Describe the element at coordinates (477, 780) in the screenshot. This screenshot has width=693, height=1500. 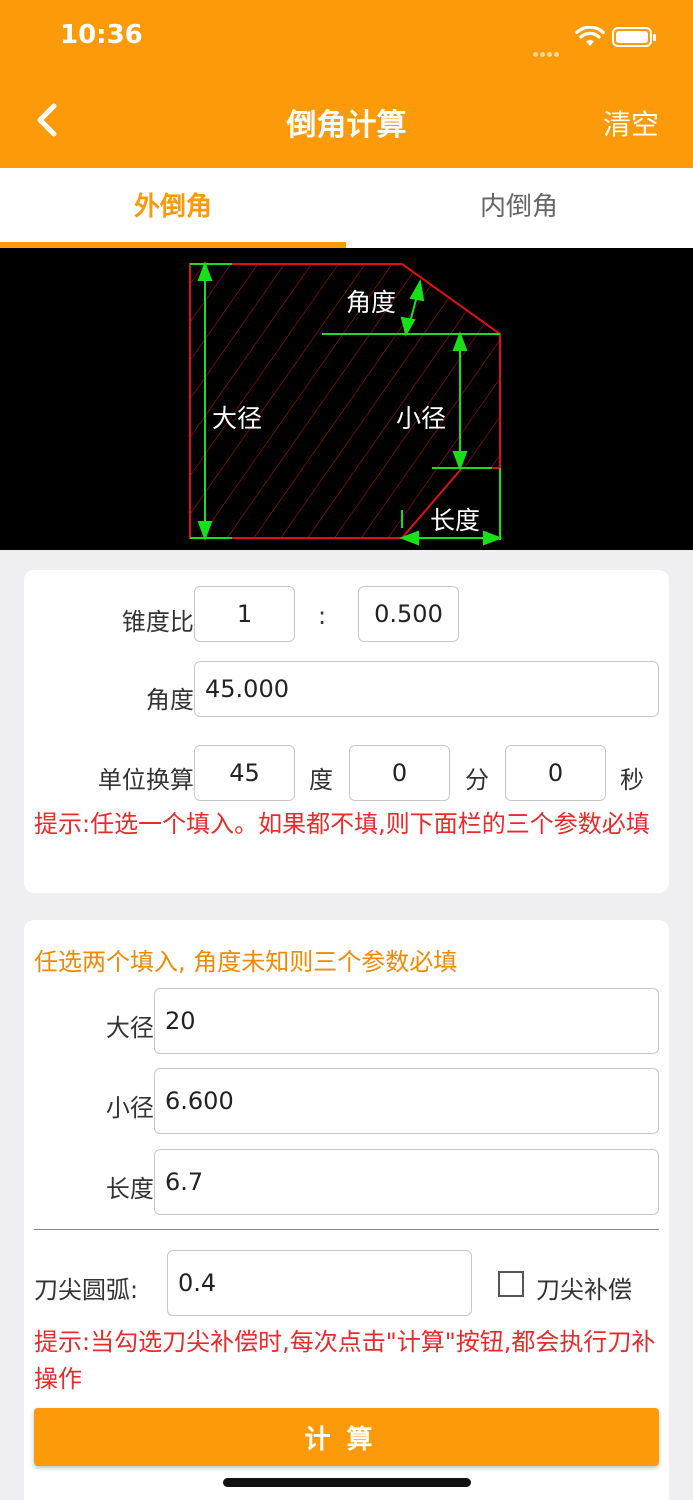
I see `minutes-unit: 分` at that location.